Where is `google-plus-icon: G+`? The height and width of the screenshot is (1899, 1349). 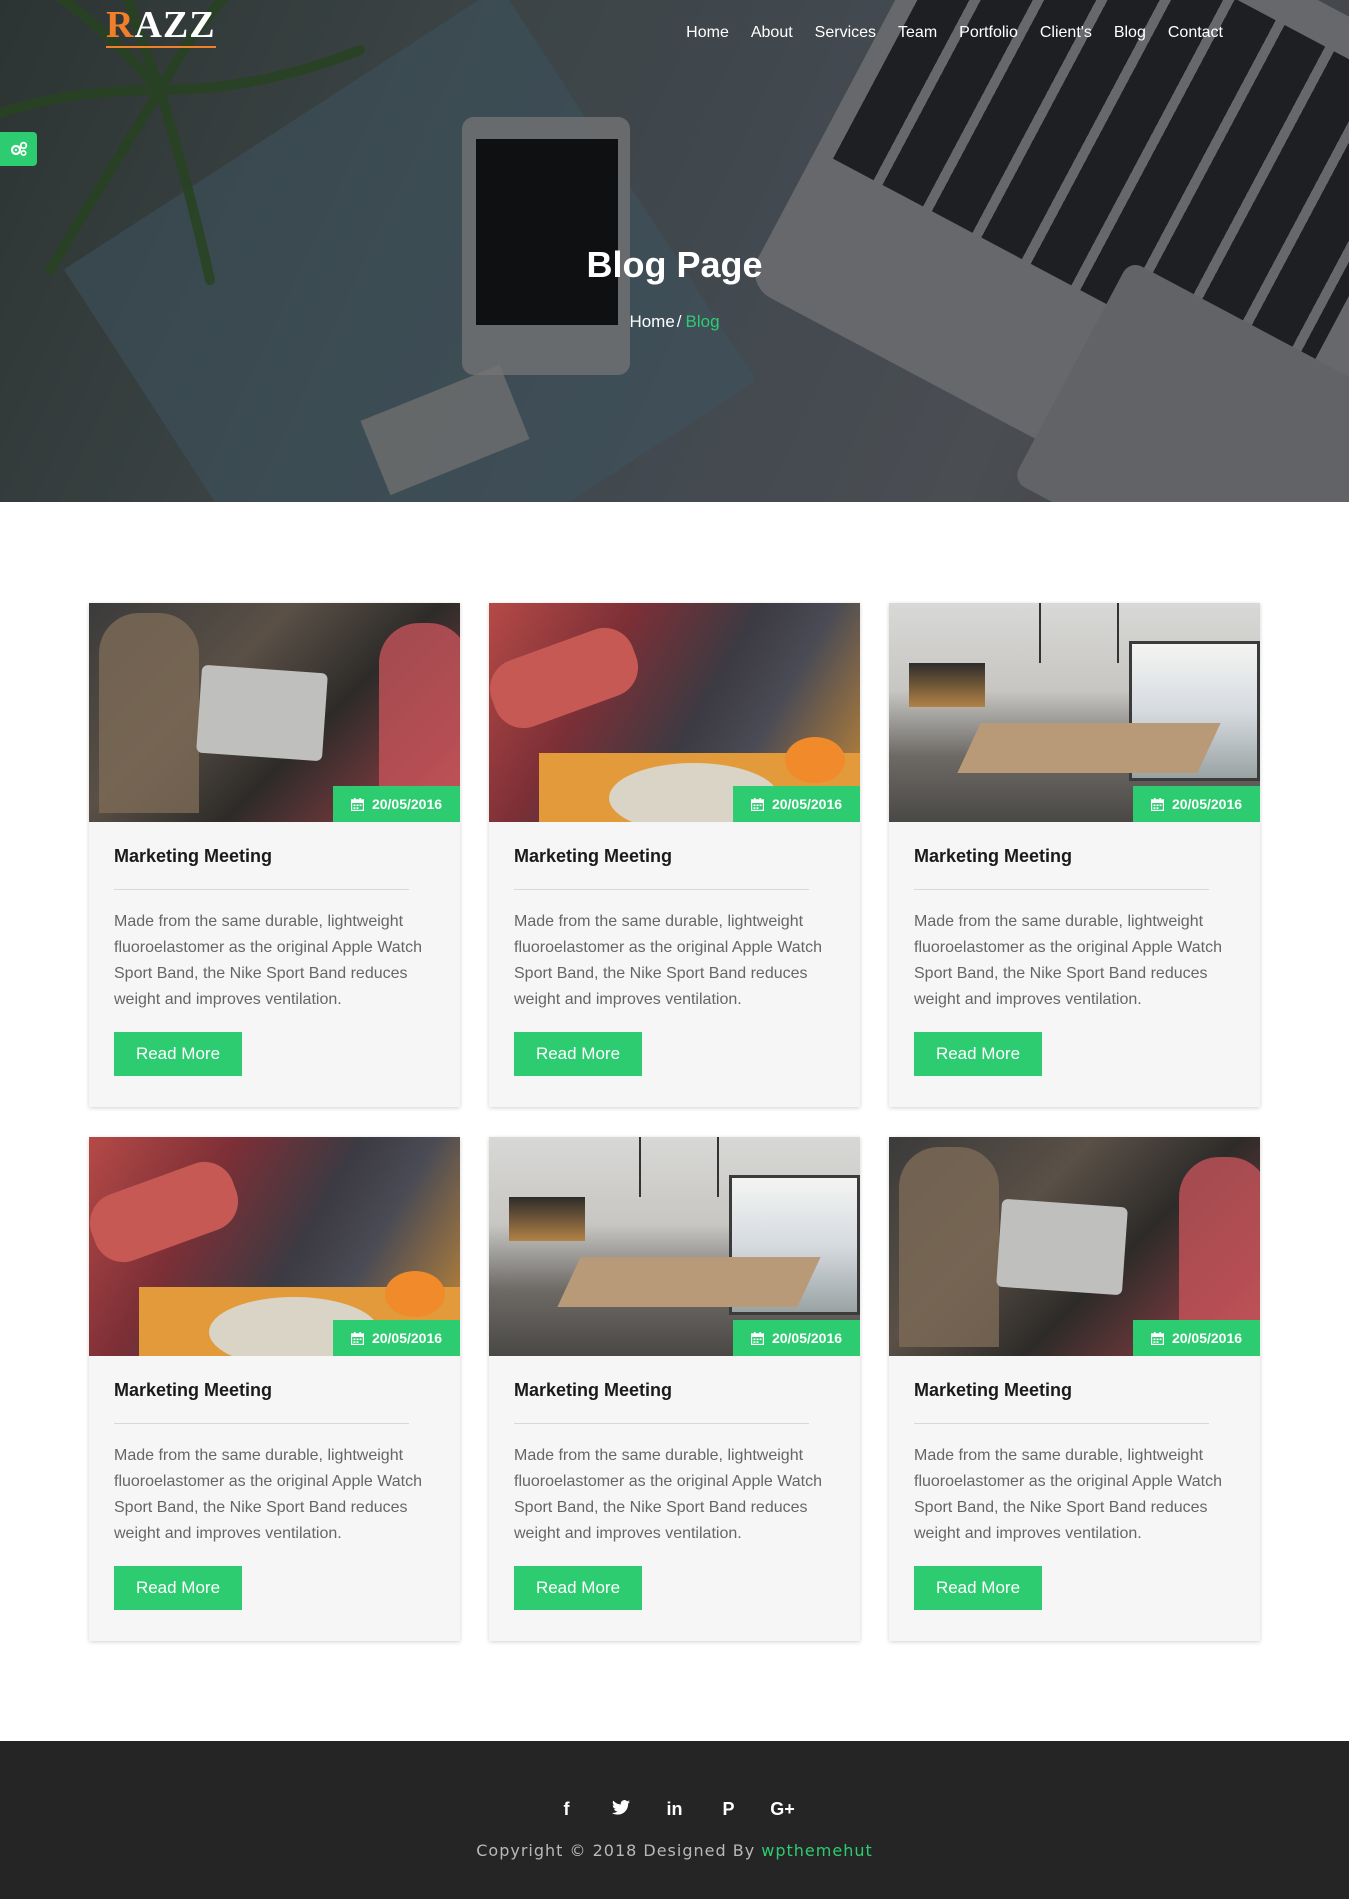 google-plus-icon: G+ is located at coordinates (783, 1809).